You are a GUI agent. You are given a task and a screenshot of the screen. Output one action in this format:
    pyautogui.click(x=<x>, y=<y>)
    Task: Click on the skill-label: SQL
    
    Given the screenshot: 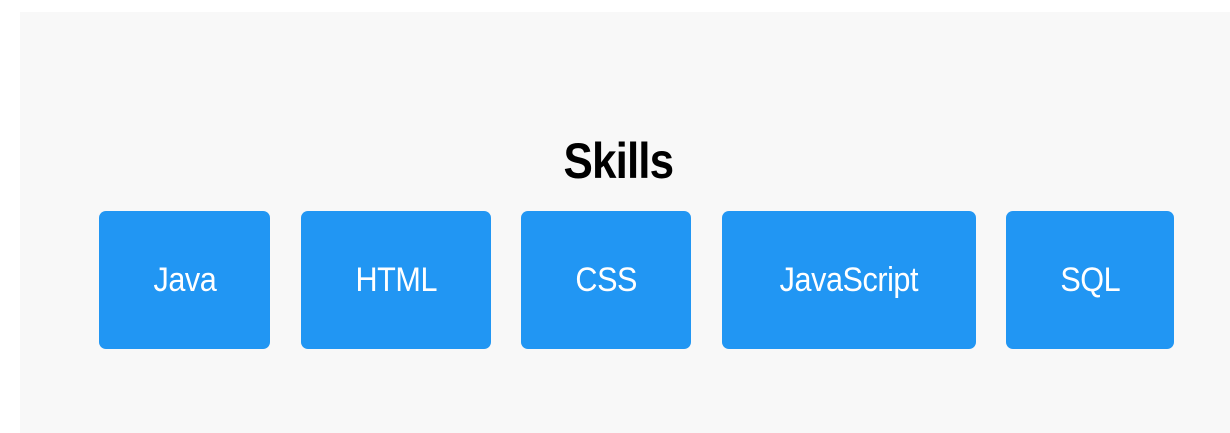 What is the action you would take?
    pyautogui.click(x=1090, y=279)
    